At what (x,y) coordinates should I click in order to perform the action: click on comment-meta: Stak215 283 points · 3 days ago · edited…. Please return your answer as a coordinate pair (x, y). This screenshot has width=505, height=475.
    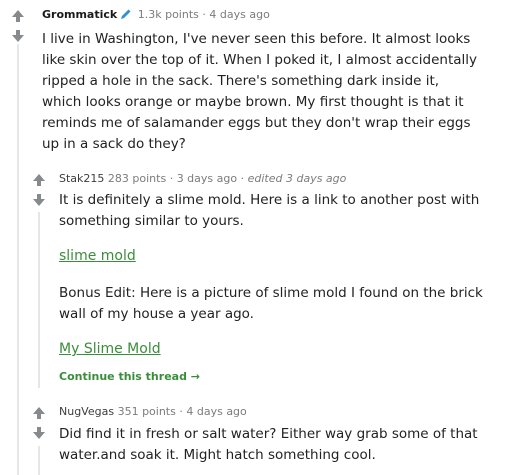
    Looking at the image, I should click on (202, 179).